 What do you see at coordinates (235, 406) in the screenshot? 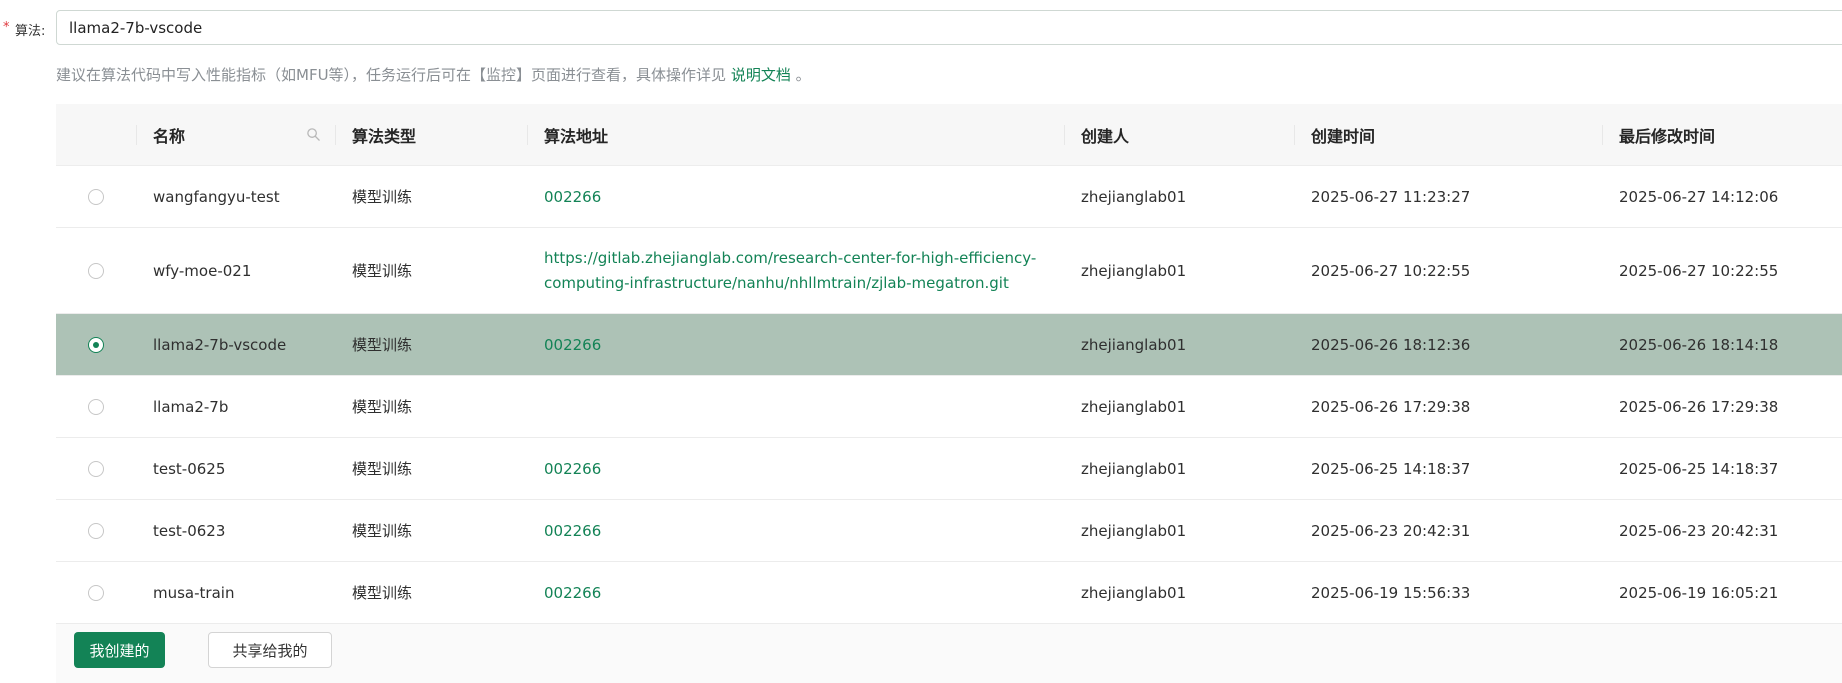
I see `cell-name: llama2-7b` at bounding box center [235, 406].